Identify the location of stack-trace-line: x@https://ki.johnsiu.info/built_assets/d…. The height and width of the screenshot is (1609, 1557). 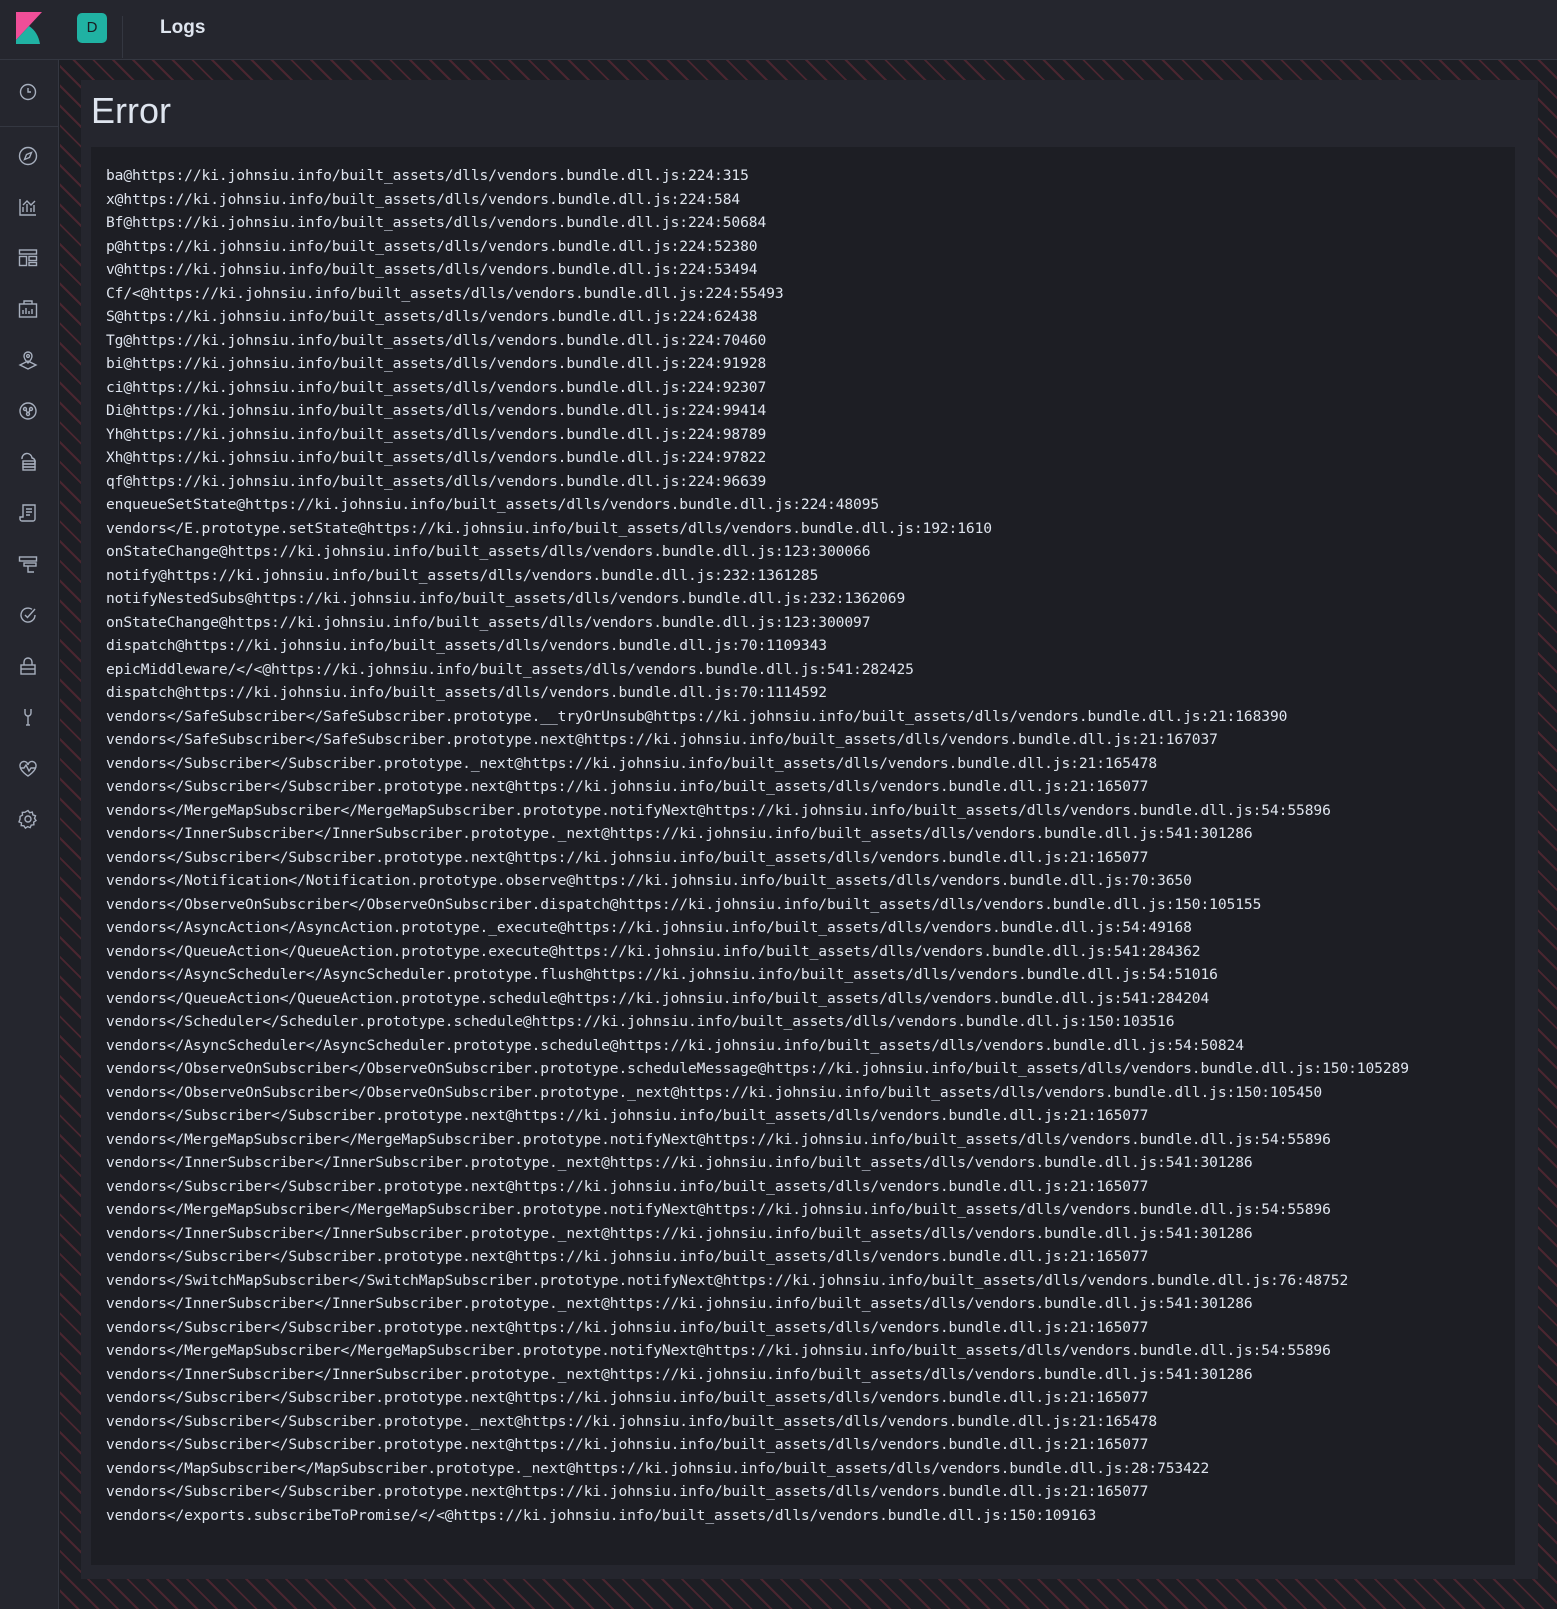
(423, 199).